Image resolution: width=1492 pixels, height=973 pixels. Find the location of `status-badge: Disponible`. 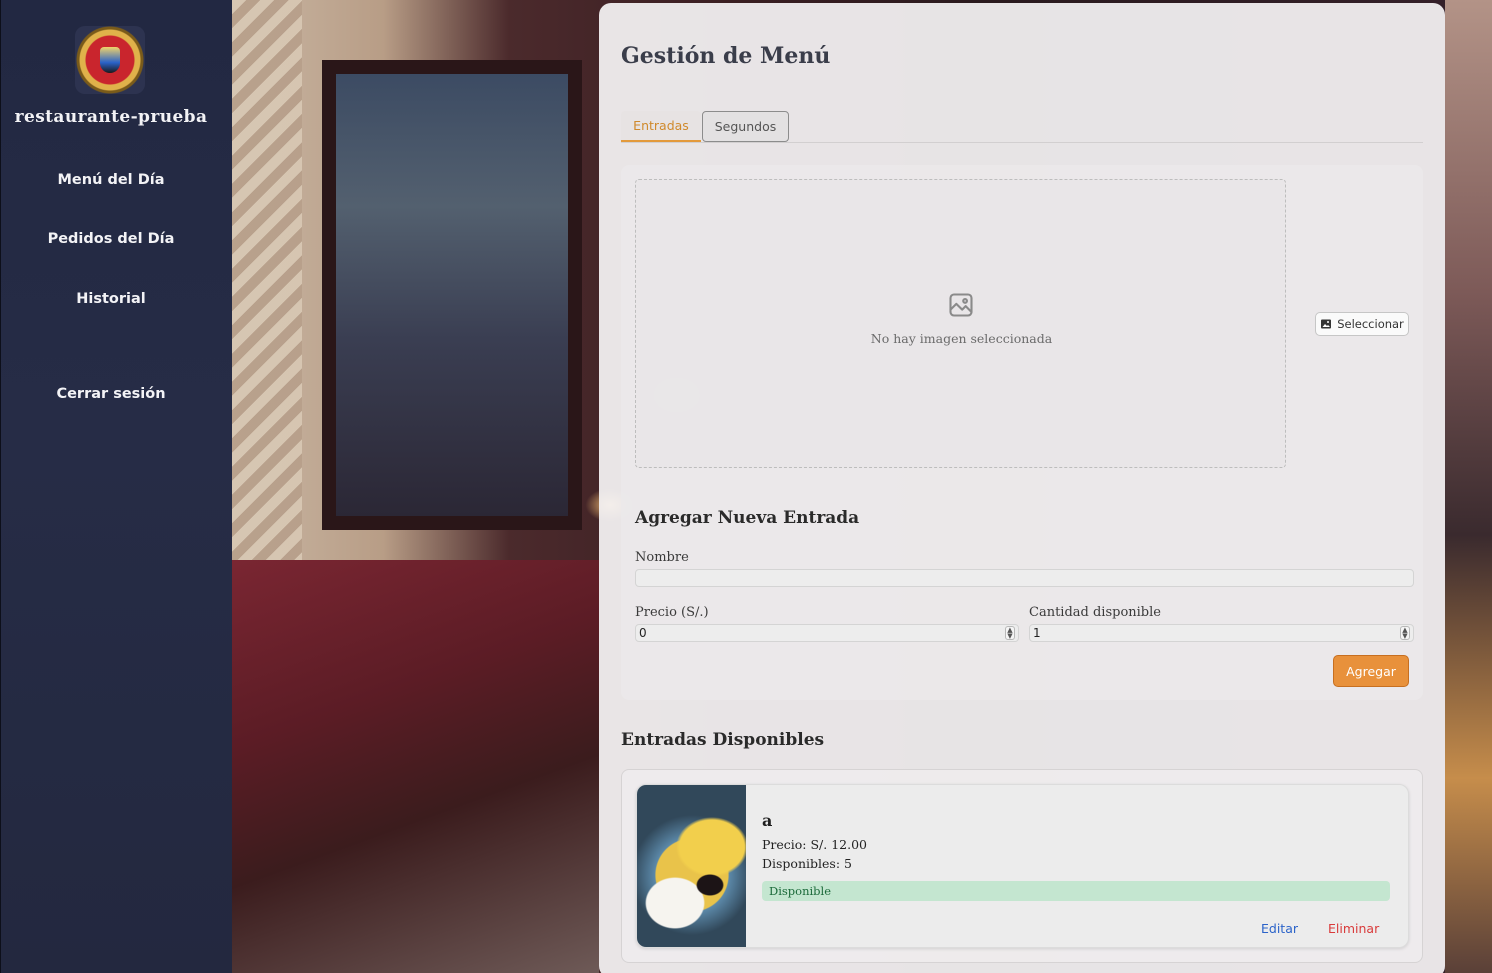

status-badge: Disponible is located at coordinates (1076, 891).